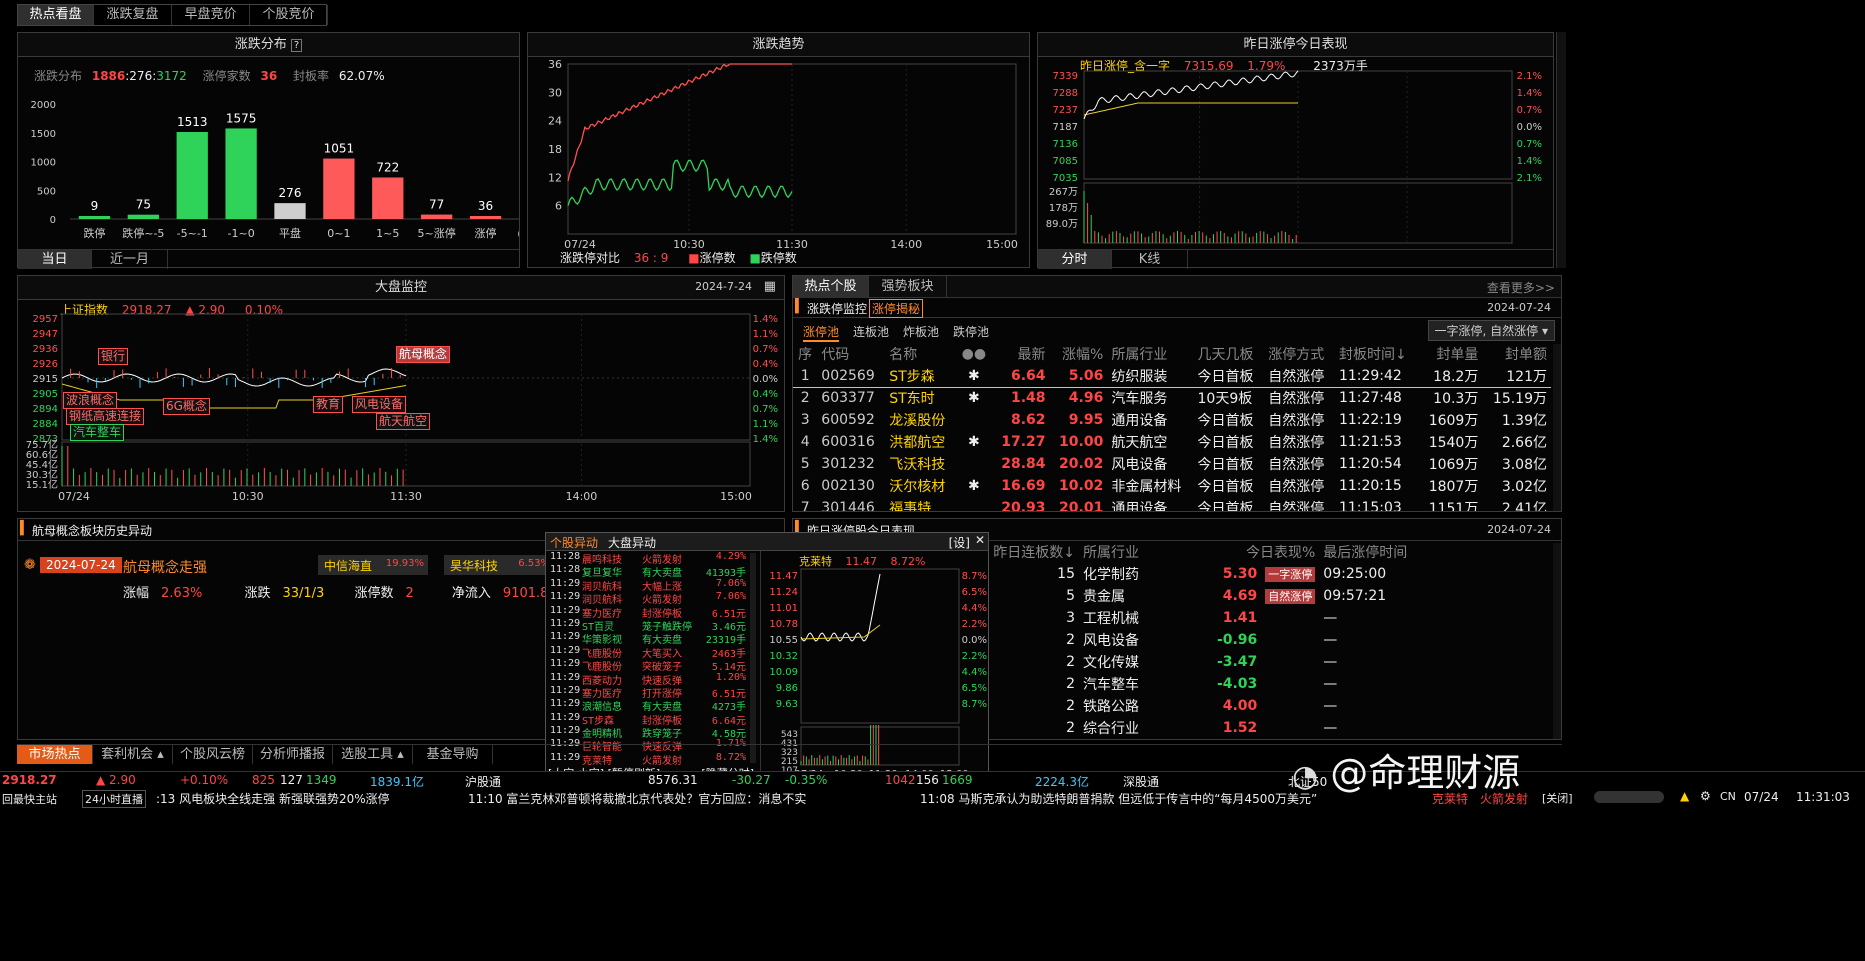  What do you see at coordinates (499, 565) in the screenshot?
I see `concept-stock-2: 昊华科技 6.53%` at bounding box center [499, 565].